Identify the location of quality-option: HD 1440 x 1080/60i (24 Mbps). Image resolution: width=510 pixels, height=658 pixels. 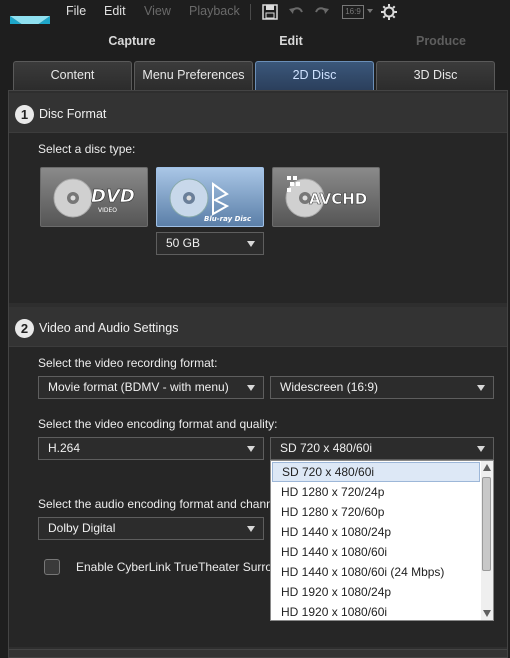
(376, 572).